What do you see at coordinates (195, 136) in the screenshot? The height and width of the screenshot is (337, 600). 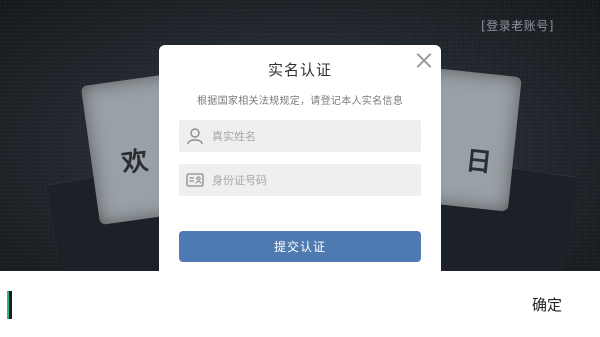 I see `person-icon` at bounding box center [195, 136].